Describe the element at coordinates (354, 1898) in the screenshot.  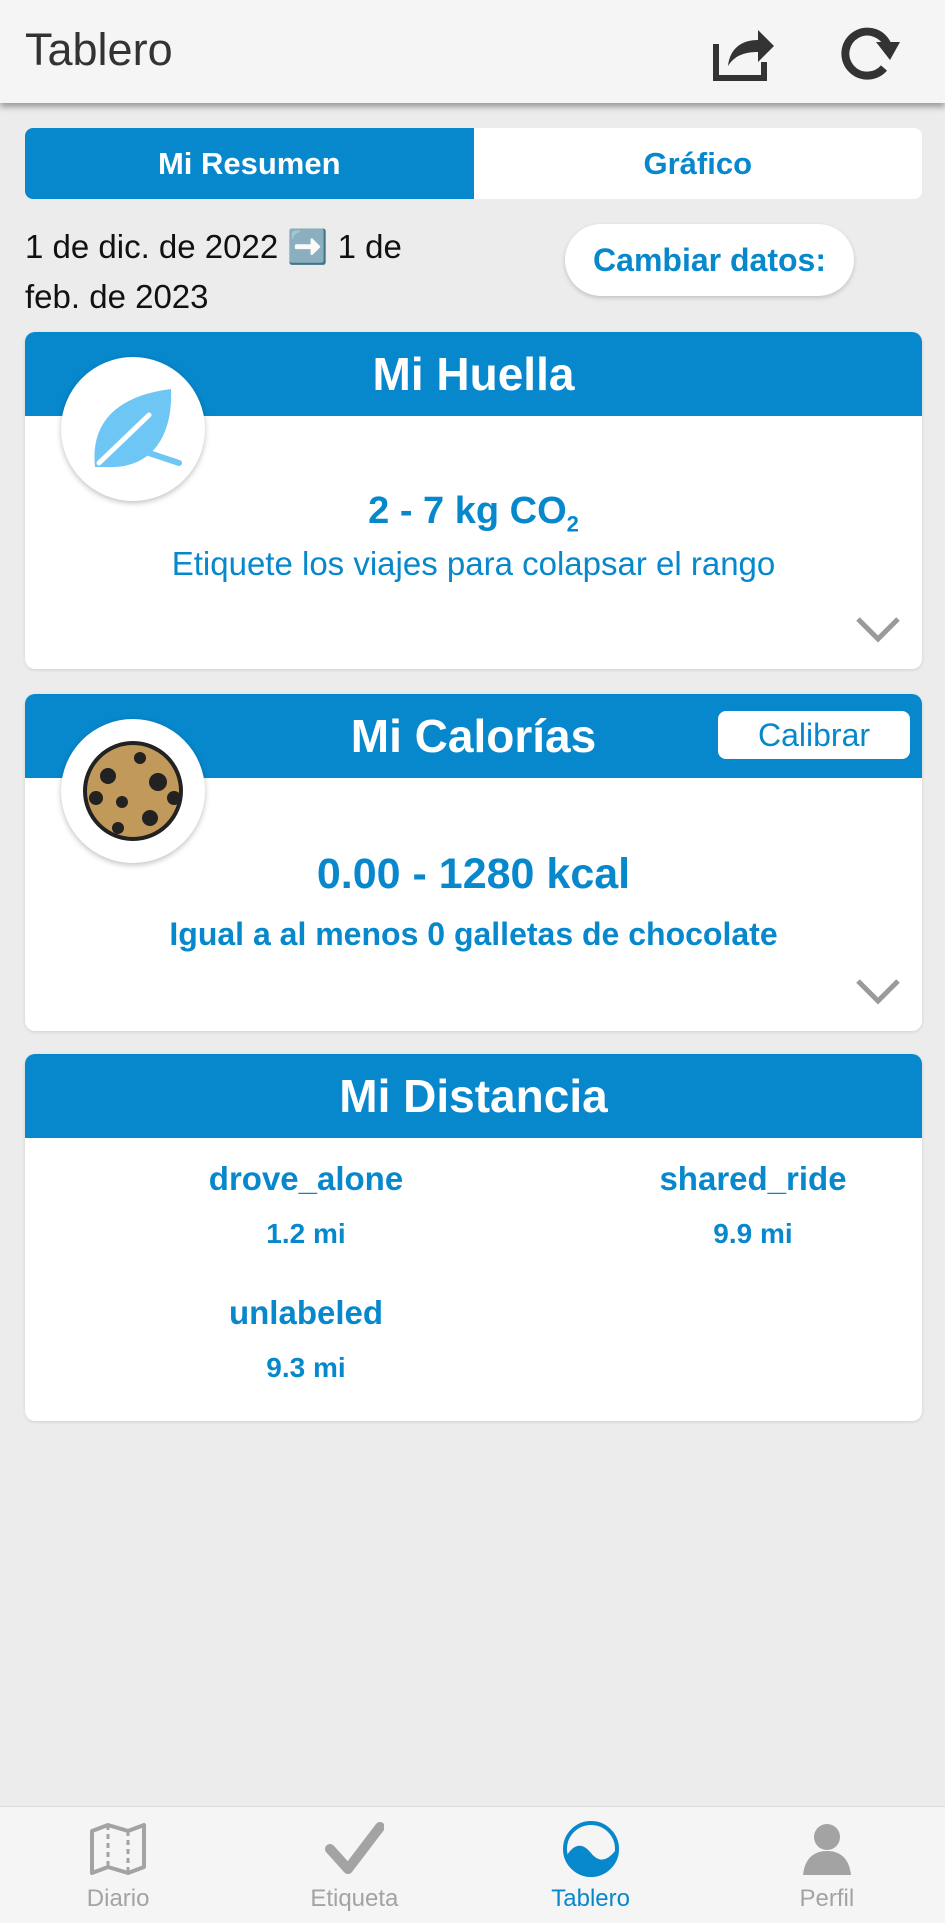
I see `nav-label-trips-label: Etiqueta` at that location.